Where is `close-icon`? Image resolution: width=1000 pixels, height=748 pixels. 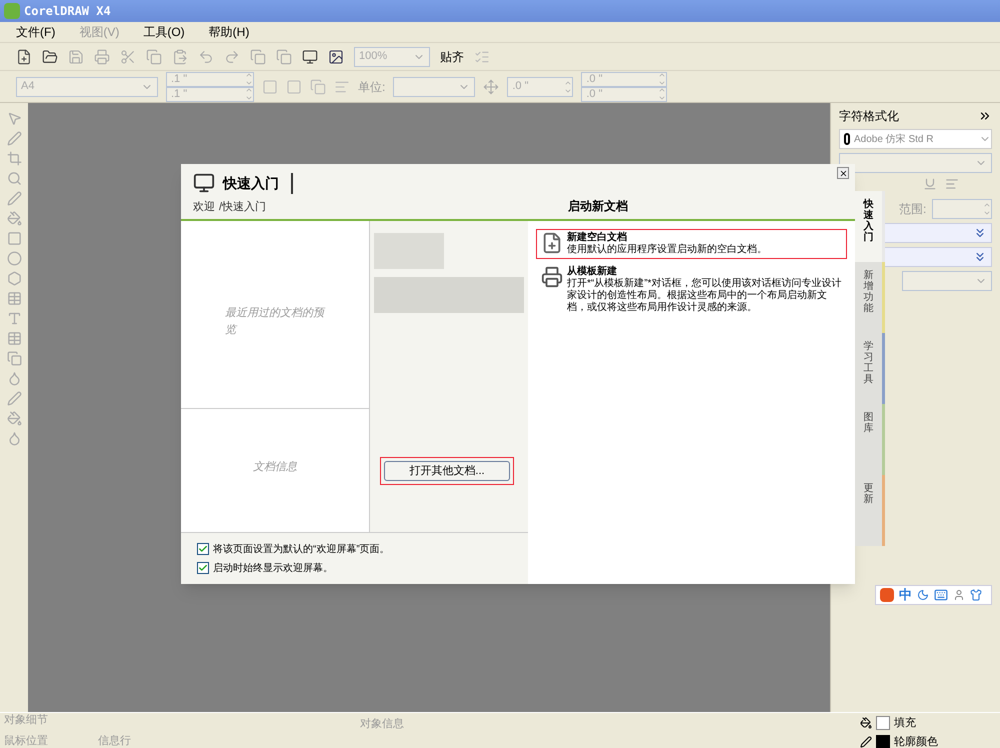 close-icon is located at coordinates (843, 173).